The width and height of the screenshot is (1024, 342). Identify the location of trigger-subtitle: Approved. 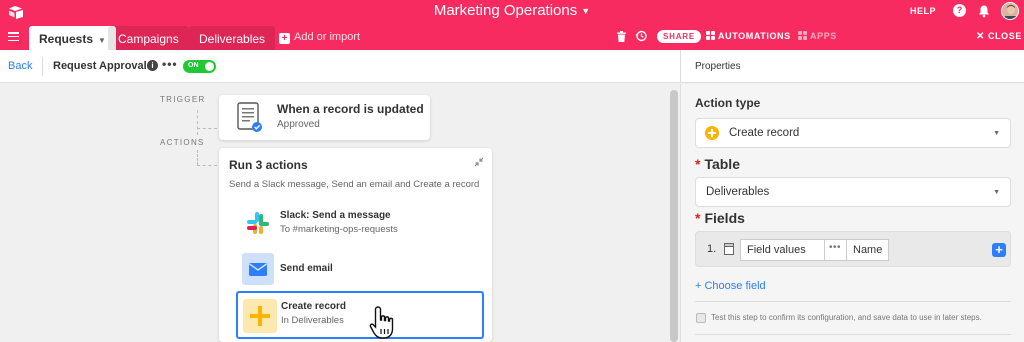
(298, 124).